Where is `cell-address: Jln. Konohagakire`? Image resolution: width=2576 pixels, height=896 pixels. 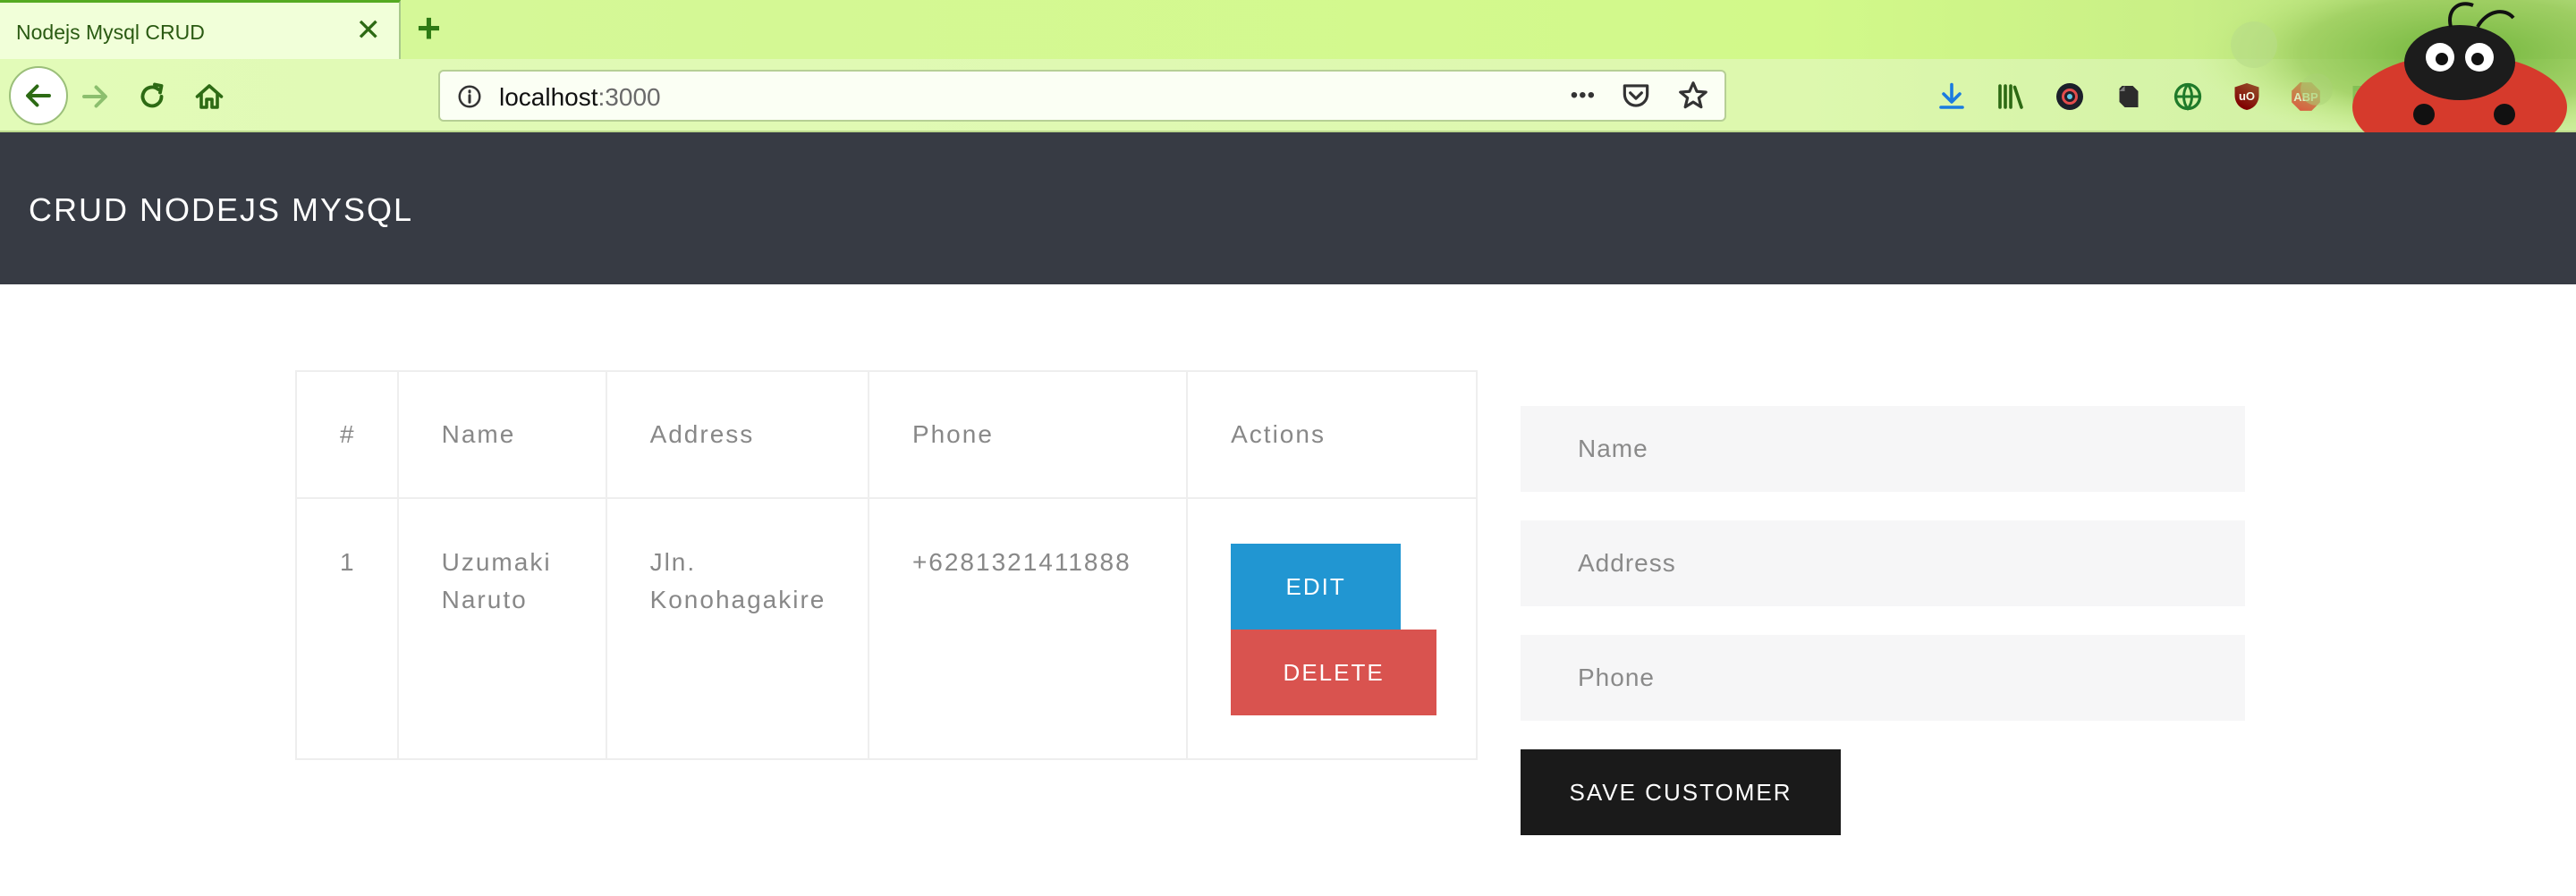
cell-address: Jln. Konohagakire is located at coordinates (737, 628).